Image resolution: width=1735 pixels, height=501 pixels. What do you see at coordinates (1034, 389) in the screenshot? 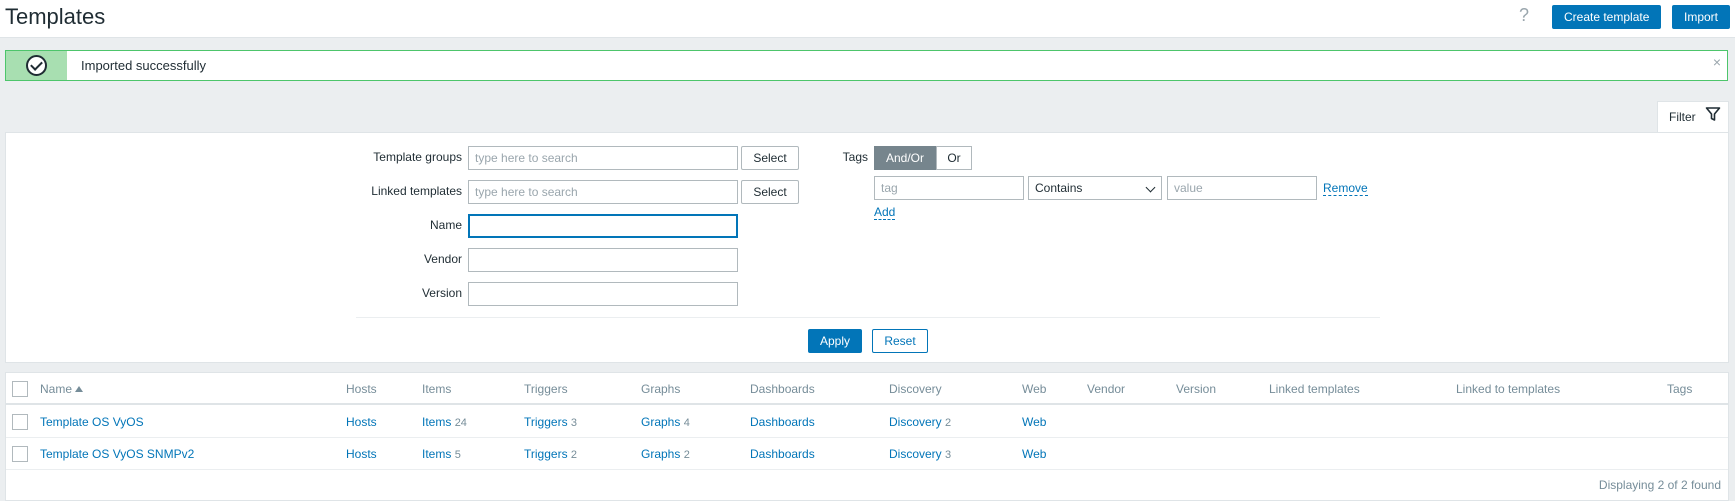
I see `column-web-header: Web` at bounding box center [1034, 389].